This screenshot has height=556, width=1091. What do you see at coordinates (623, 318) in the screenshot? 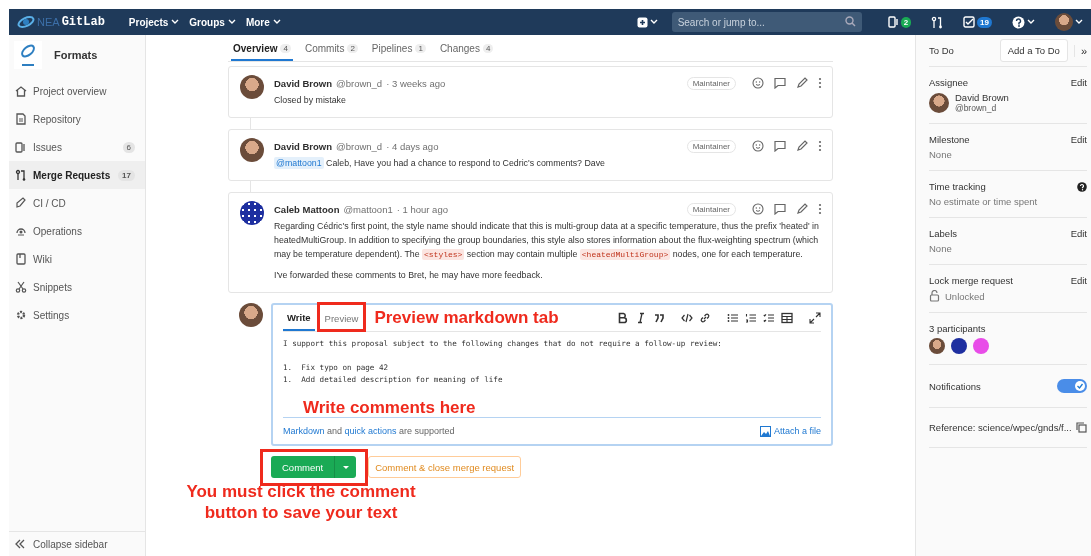
I see `bold-icon` at bounding box center [623, 318].